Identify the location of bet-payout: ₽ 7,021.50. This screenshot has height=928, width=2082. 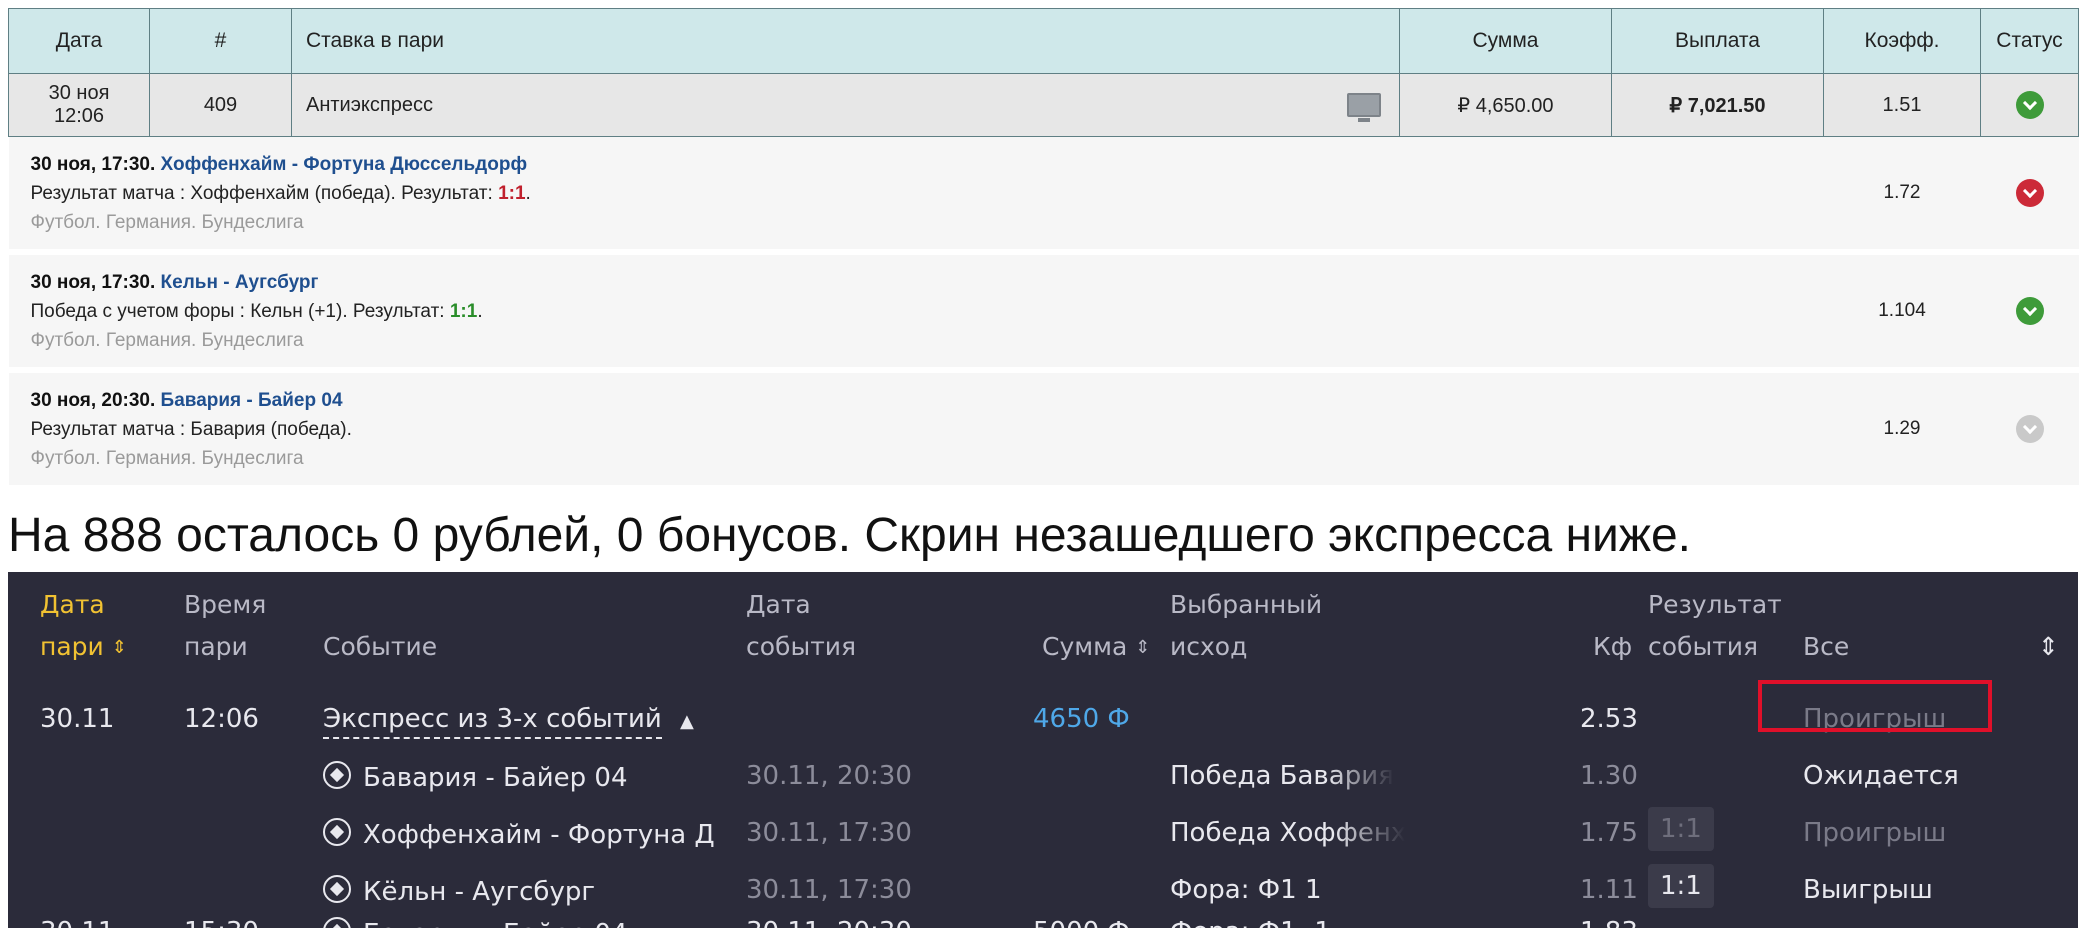
(1717, 105).